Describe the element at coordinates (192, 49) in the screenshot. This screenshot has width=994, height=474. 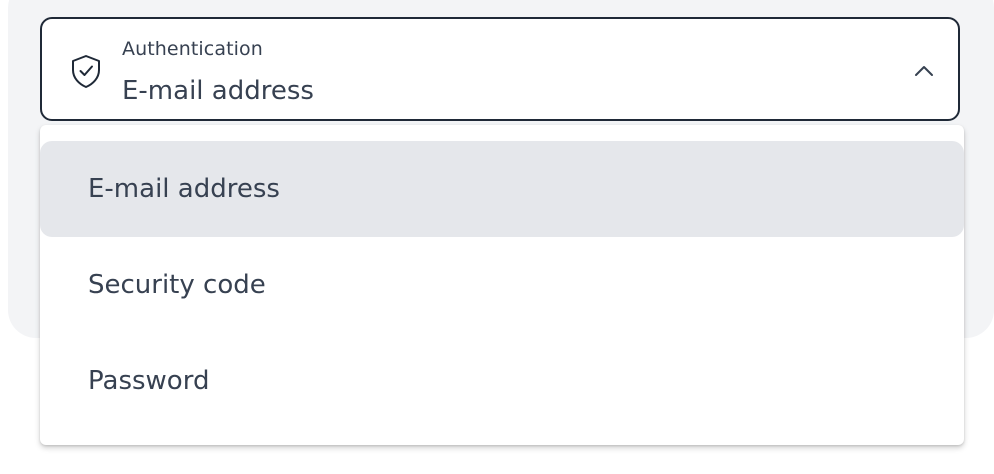
I see `select-label: Authentication` at that location.